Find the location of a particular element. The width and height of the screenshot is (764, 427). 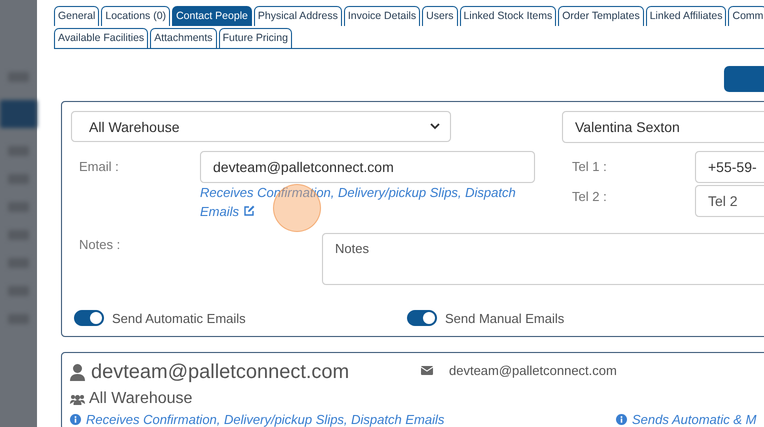

tab: Users is located at coordinates (440, 16).